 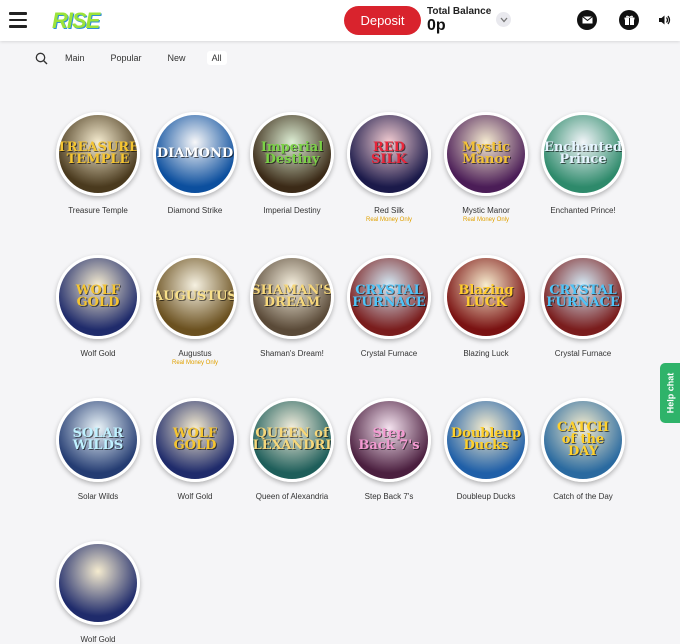 I want to click on game-thumbnail: AUGUSTUS, so click(x=195, y=297).